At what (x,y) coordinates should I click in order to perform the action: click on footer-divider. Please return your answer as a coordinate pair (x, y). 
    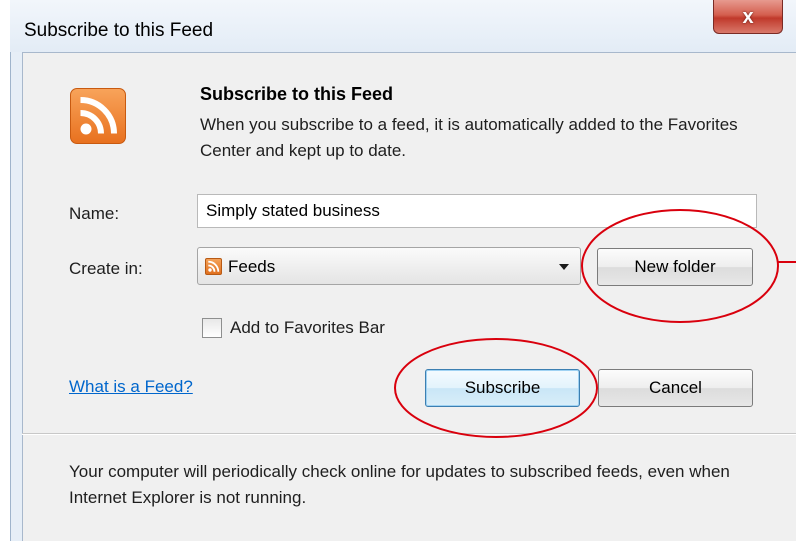
    Looking at the image, I should click on (409, 434).